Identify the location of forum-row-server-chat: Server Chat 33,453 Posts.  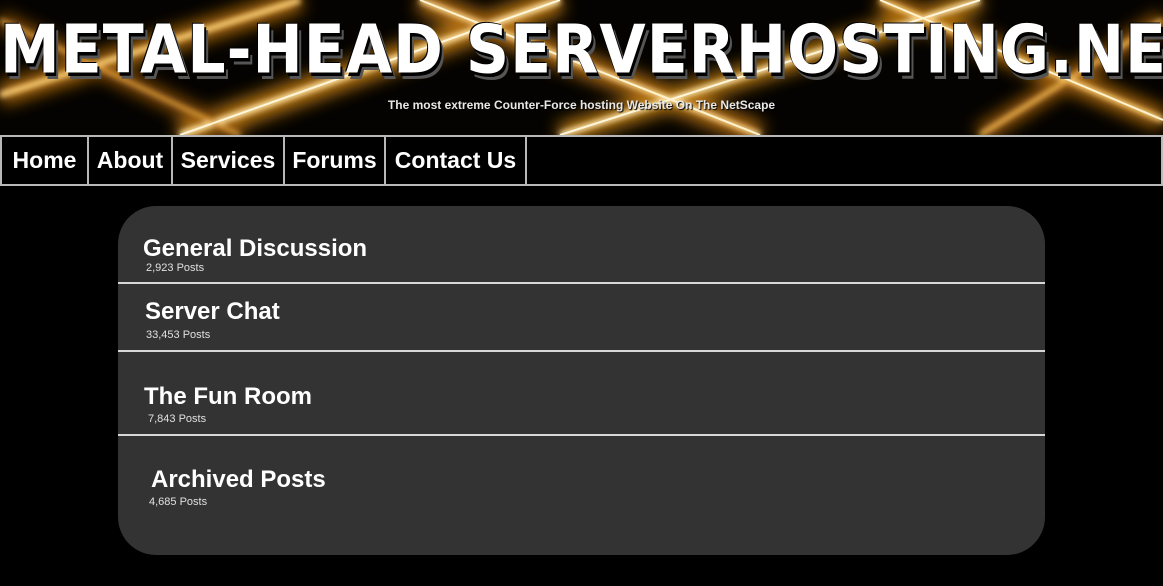
(581, 317).